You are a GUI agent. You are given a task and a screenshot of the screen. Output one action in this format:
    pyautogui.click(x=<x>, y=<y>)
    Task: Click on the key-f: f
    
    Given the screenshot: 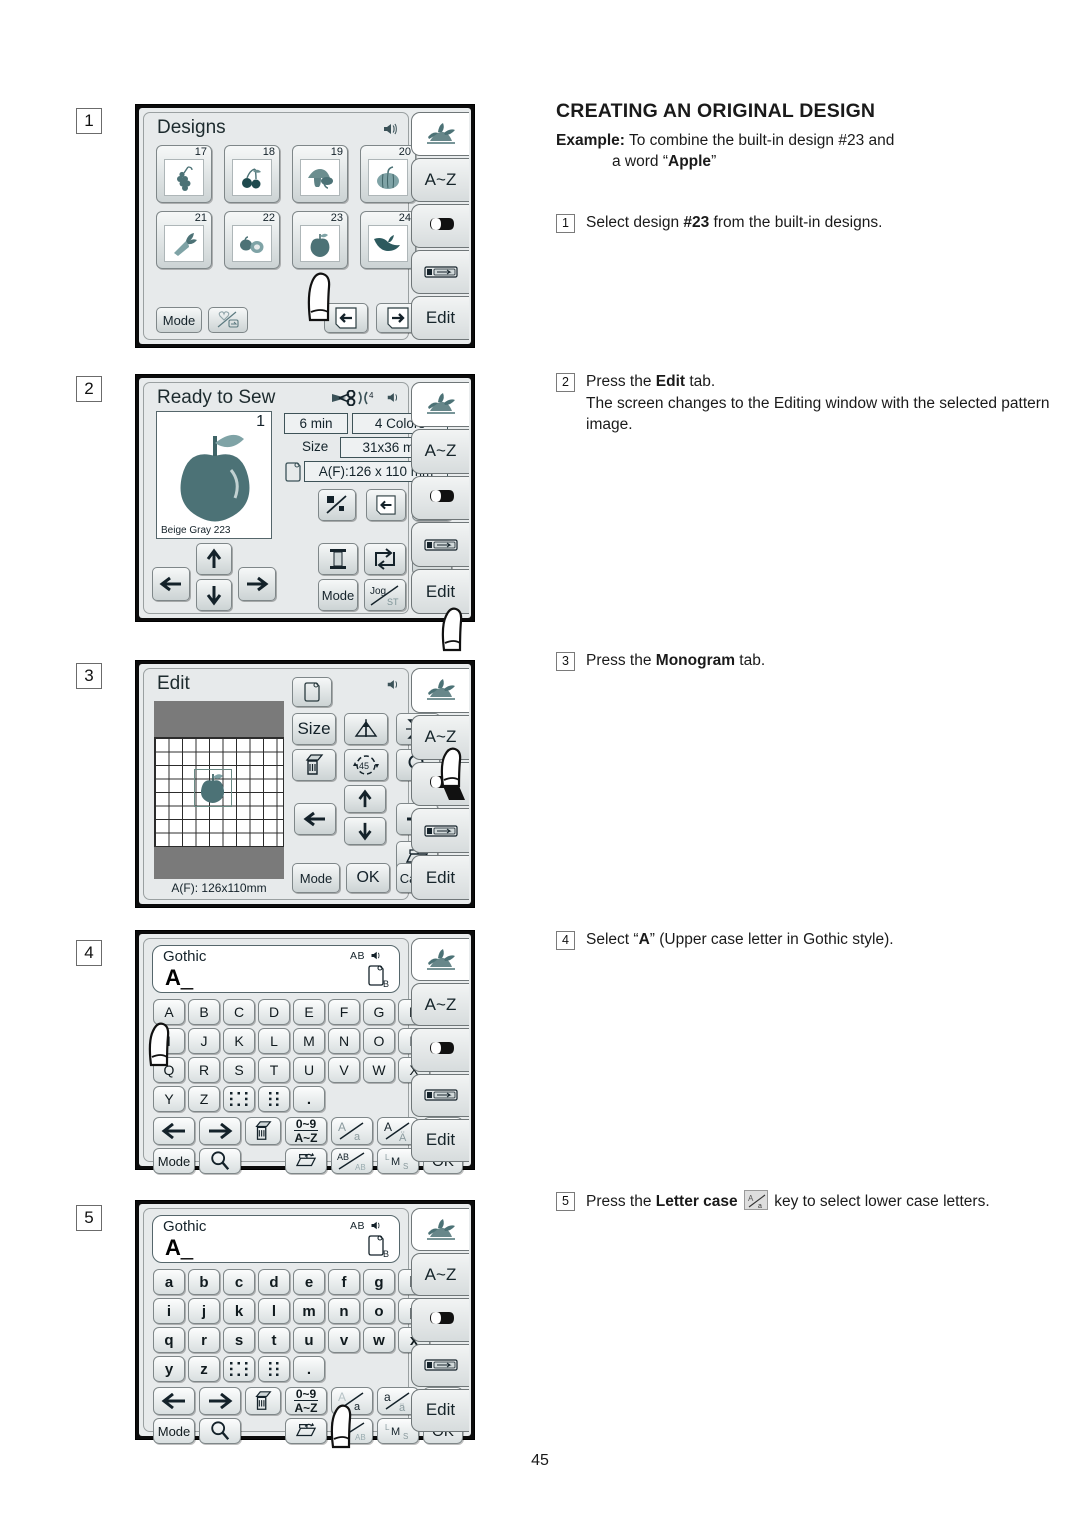 What is the action you would take?
    pyautogui.click(x=344, y=1282)
    